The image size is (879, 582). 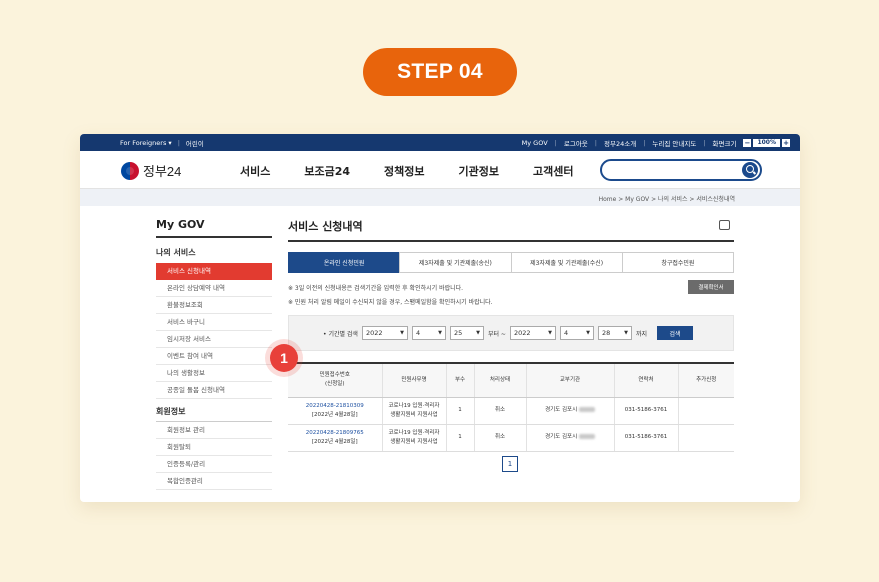 I want to click on col-header-agency: 교부기관, so click(x=569, y=380).